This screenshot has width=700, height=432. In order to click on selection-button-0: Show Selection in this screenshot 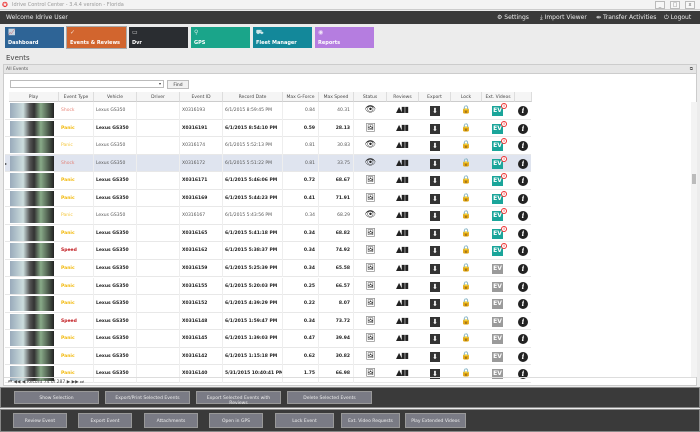, I will do `click(56, 397)`.